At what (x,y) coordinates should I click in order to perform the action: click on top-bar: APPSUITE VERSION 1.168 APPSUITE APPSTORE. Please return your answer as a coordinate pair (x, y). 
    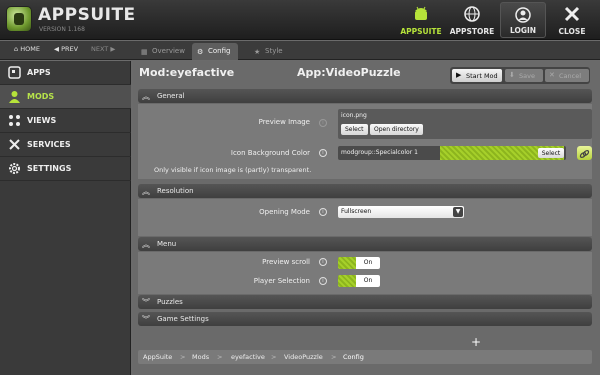
    Looking at the image, I should click on (300, 20).